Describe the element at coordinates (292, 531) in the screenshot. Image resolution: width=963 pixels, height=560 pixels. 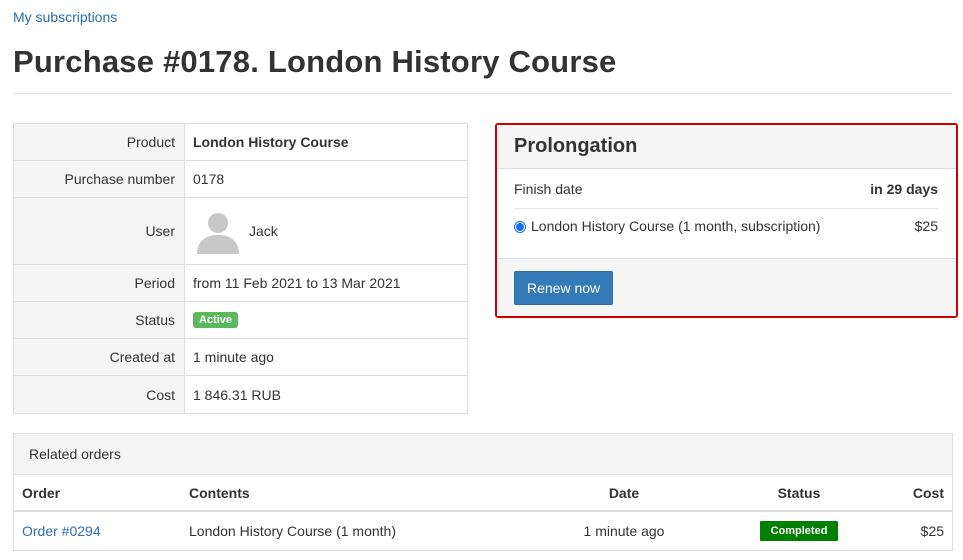
I see `contents-cell: London History Course (1 month)` at that location.